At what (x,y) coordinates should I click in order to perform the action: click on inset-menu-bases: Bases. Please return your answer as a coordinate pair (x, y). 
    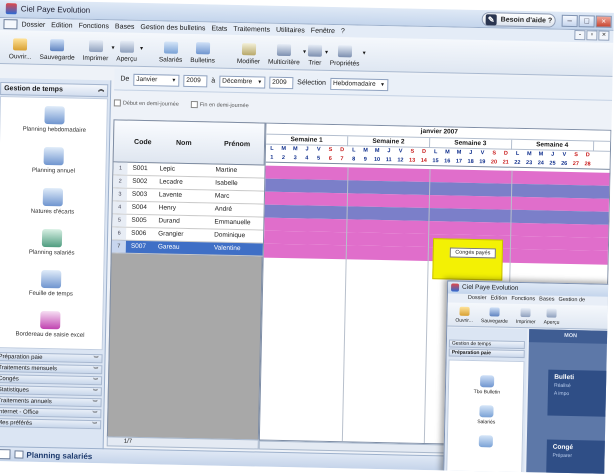
    Looking at the image, I should click on (546, 299).